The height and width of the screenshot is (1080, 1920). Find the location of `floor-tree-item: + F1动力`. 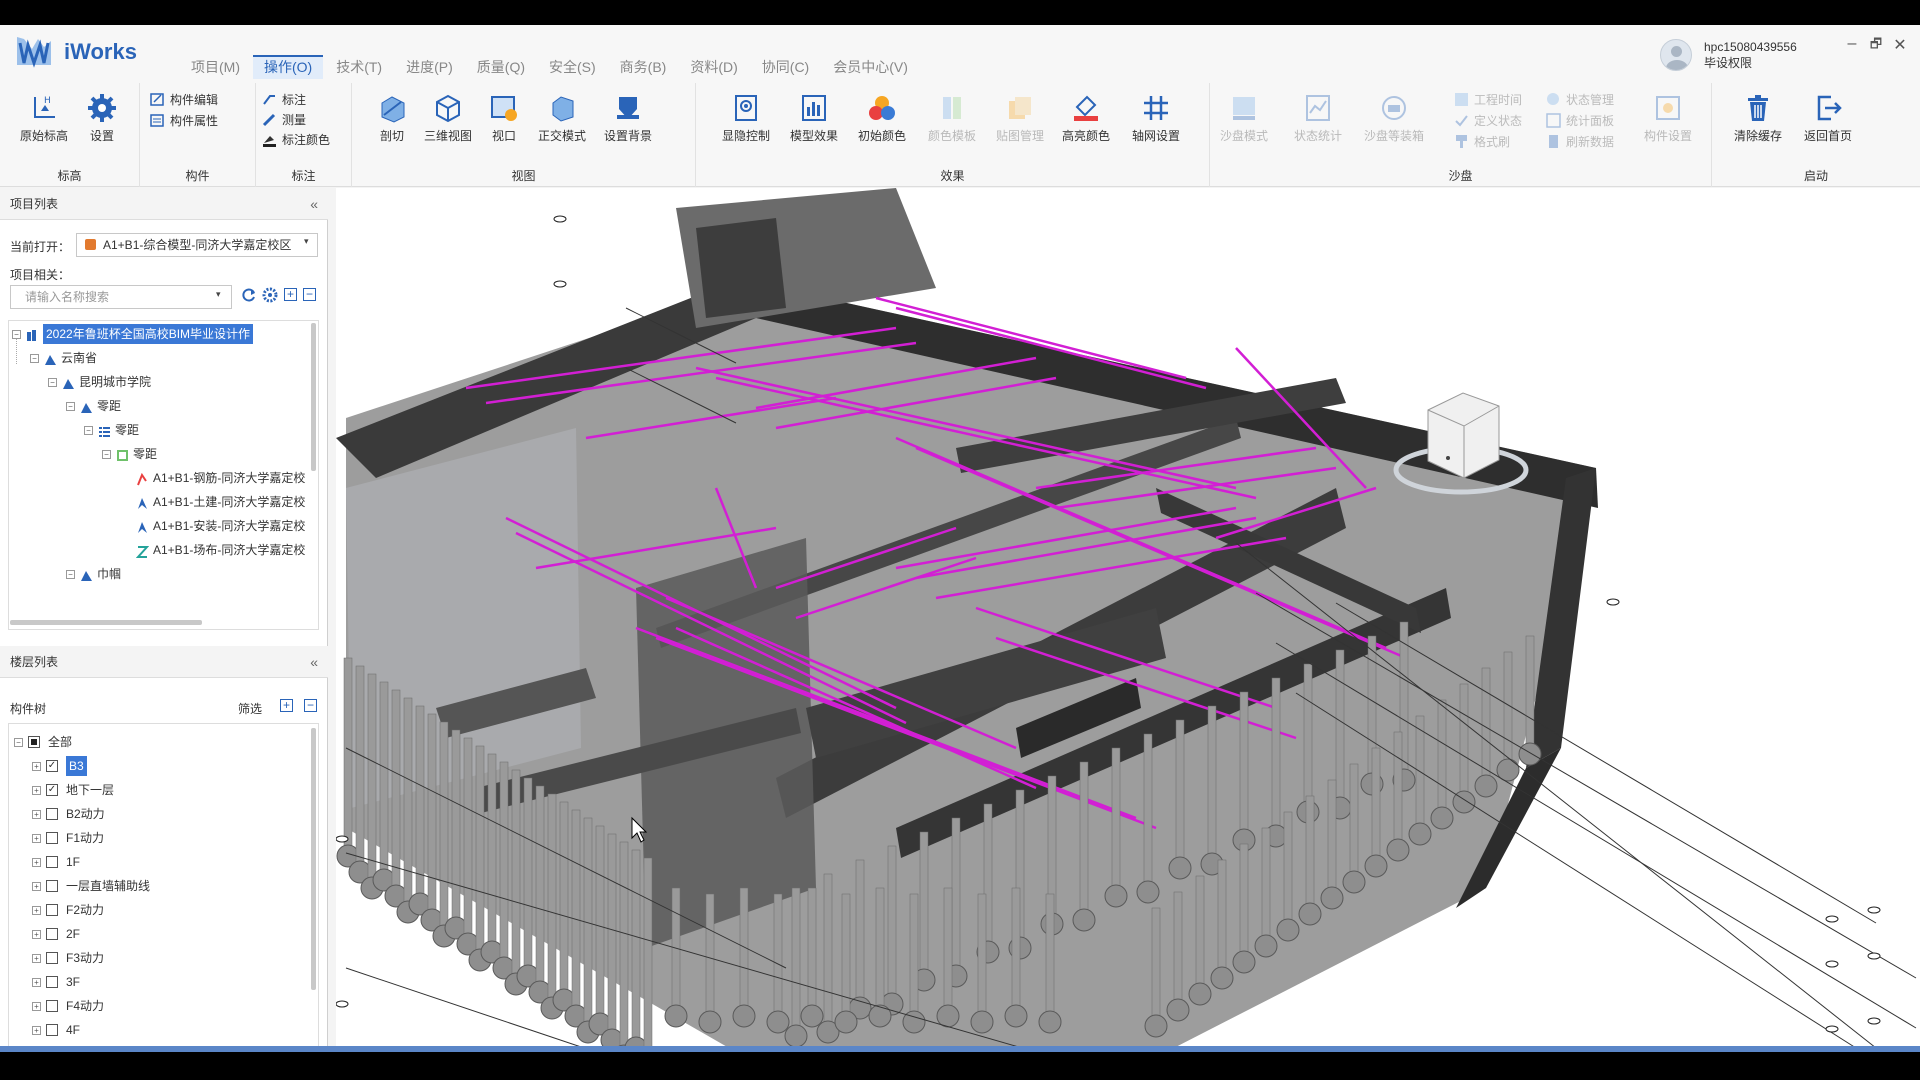

floor-tree-item: + F1动力 is located at coordinates (68, 838).